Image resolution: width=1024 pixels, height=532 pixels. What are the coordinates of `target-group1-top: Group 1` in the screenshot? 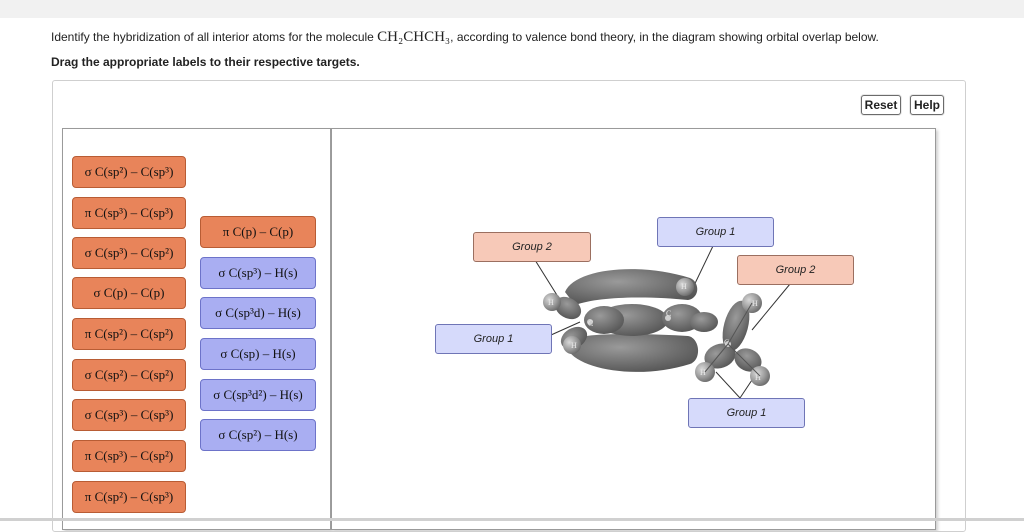 It's located at (715, 232).